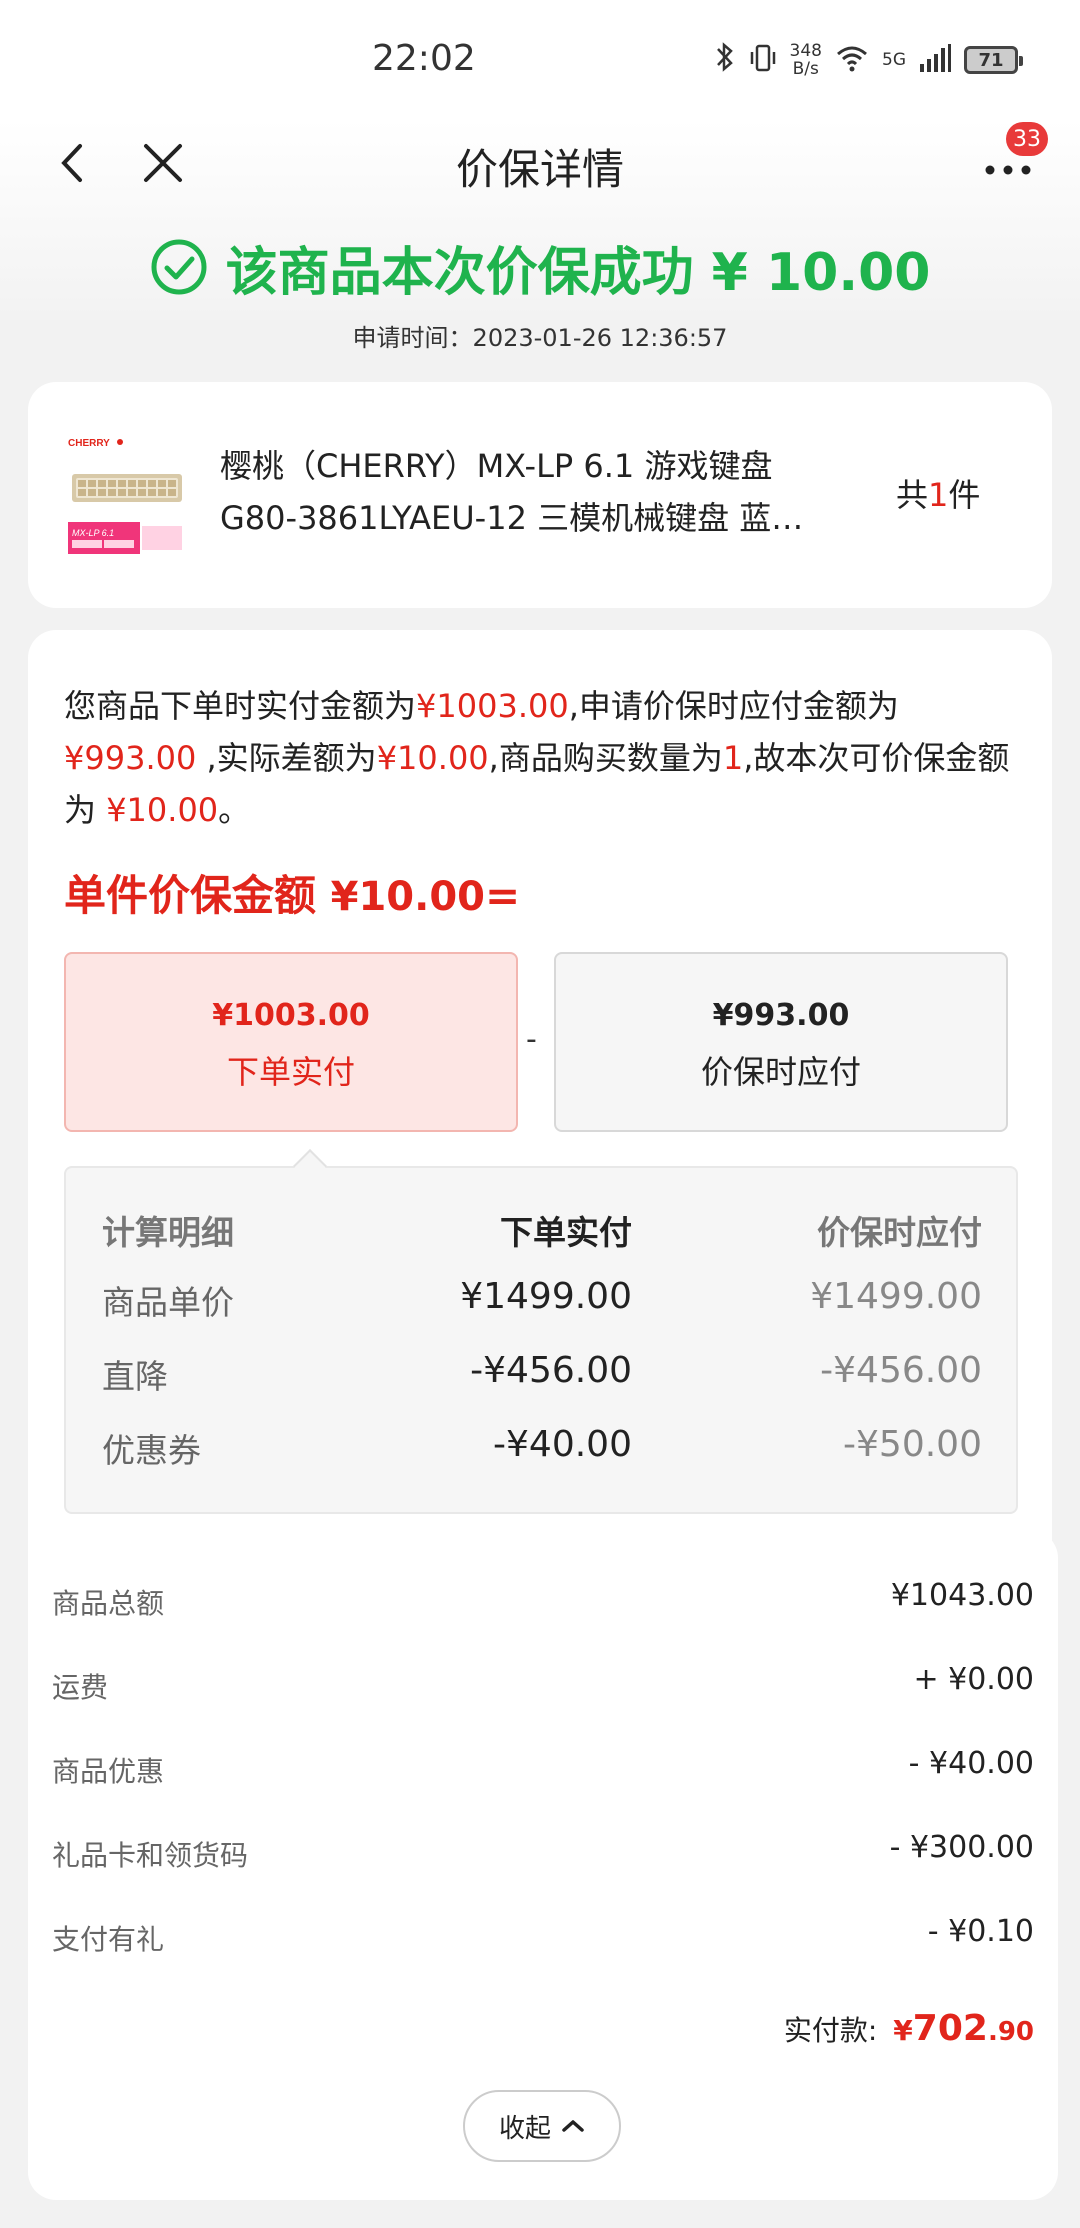 This screenshot has width=1080, height=2228. Describe the element at coordinates (540, 60) in the screenshot. I see `status-bar: 22:02 348 B/s 5G 71` at that location.